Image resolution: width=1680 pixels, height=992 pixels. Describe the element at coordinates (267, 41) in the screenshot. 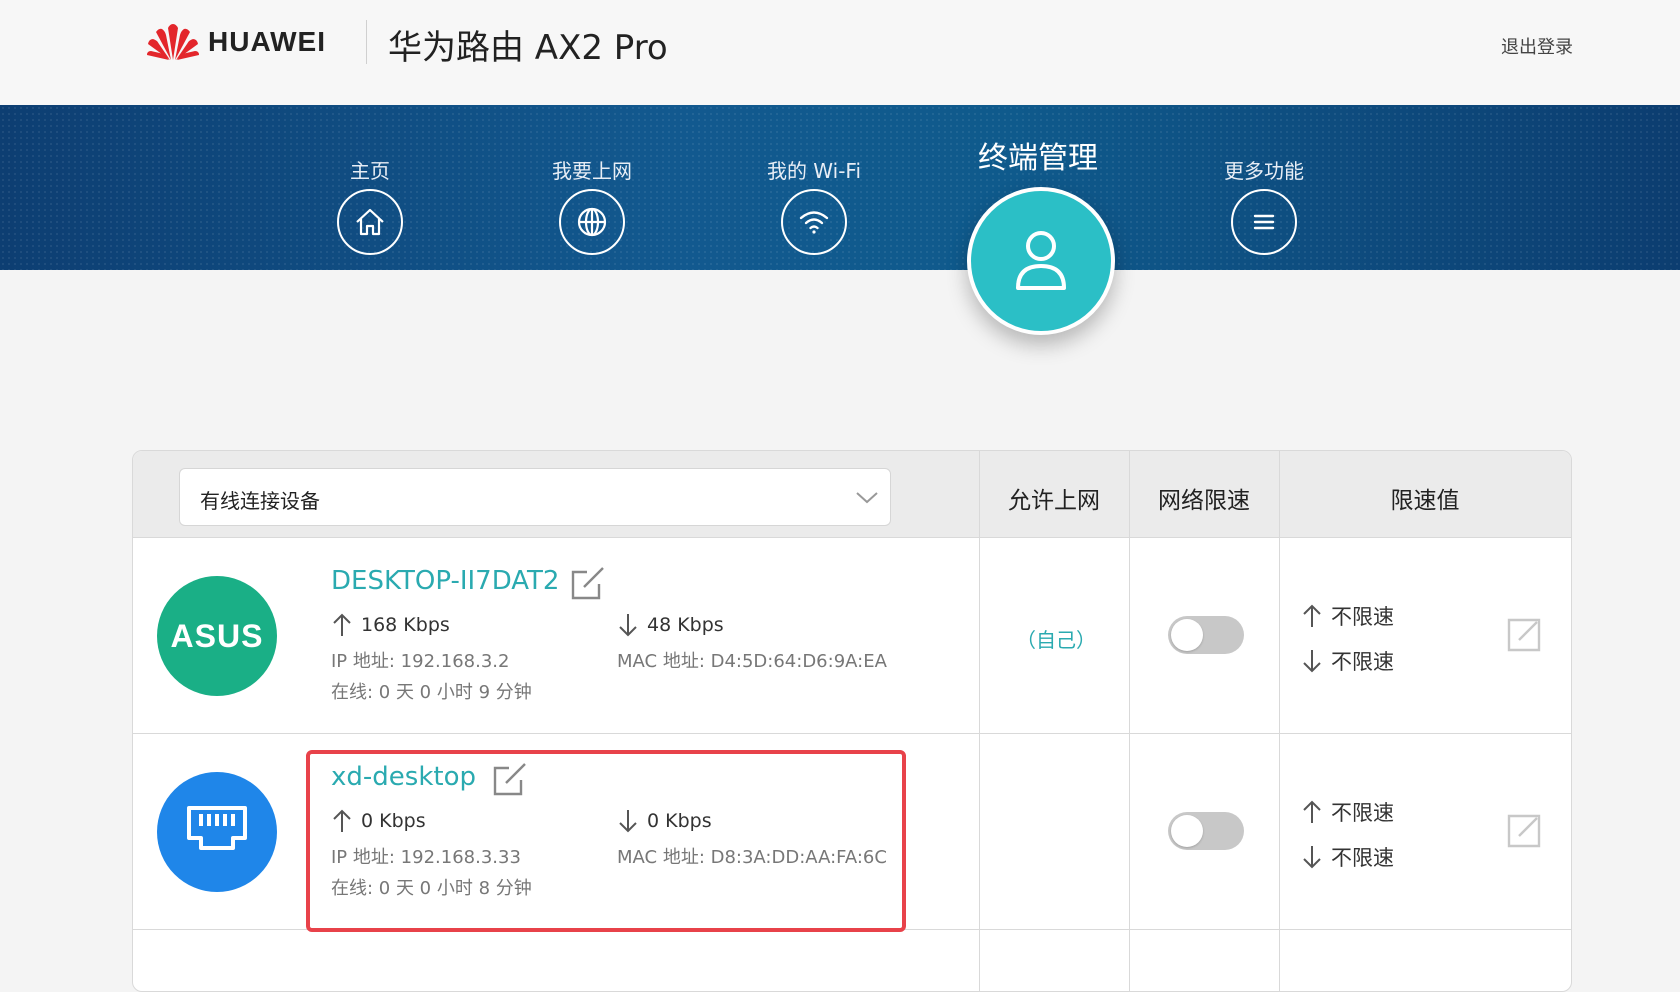

I see `brand-name: HUAWEI` at that location.